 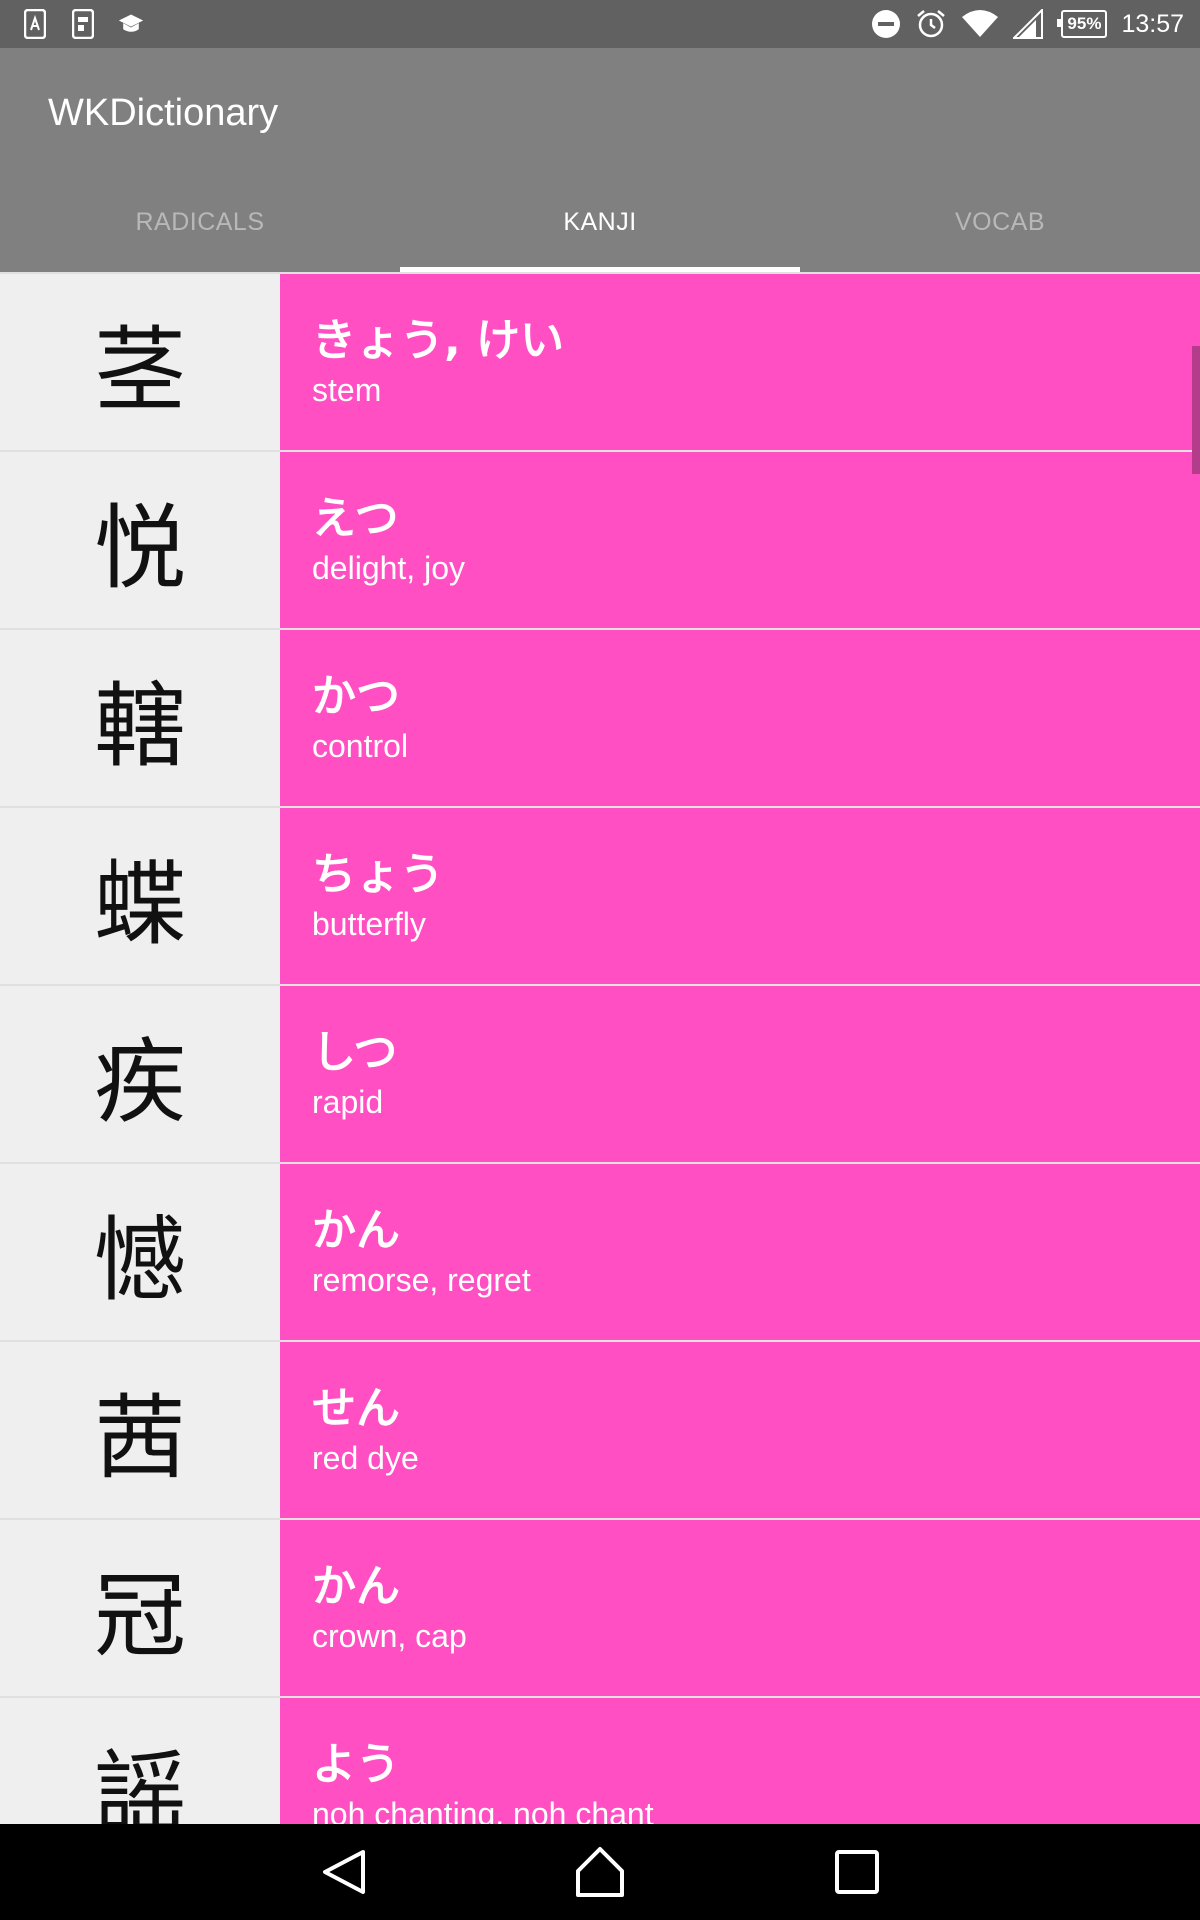 What do you see at coordinates (600, 222) in the screenshot?
I see `tab-kanji-label: KANJI` at bounding box center [600, 222].